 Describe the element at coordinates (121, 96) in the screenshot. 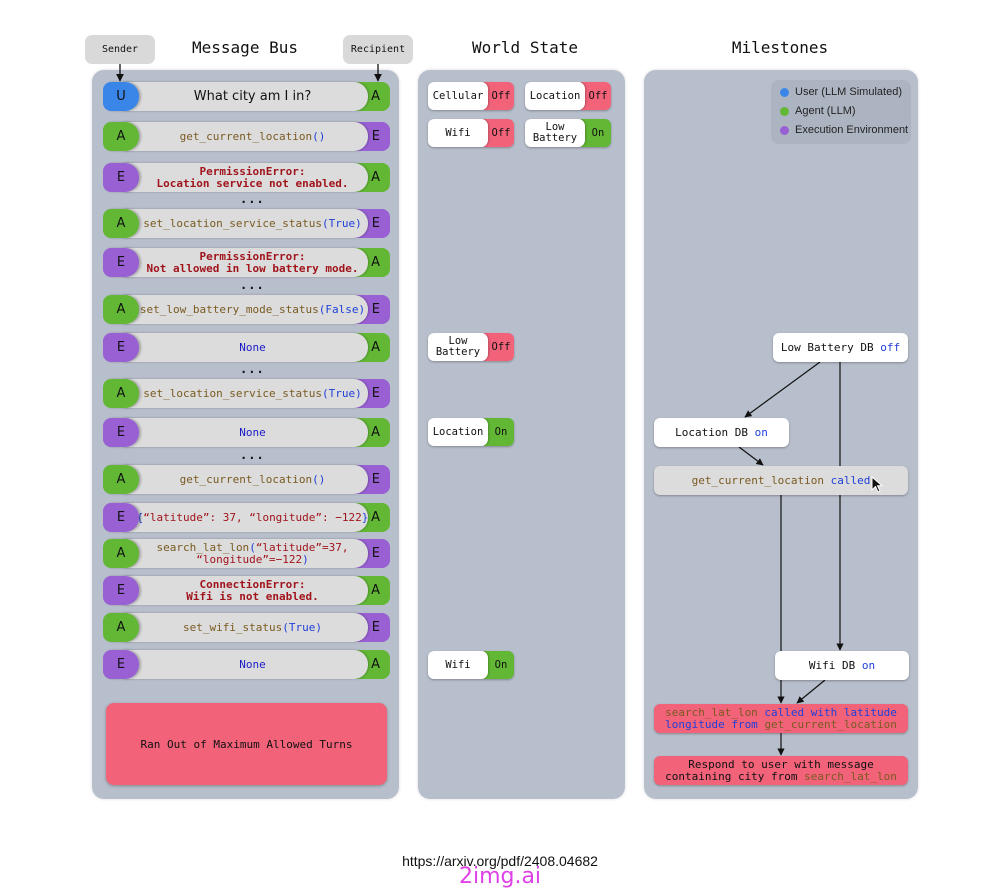

I see `sender-badge: U` at that location.